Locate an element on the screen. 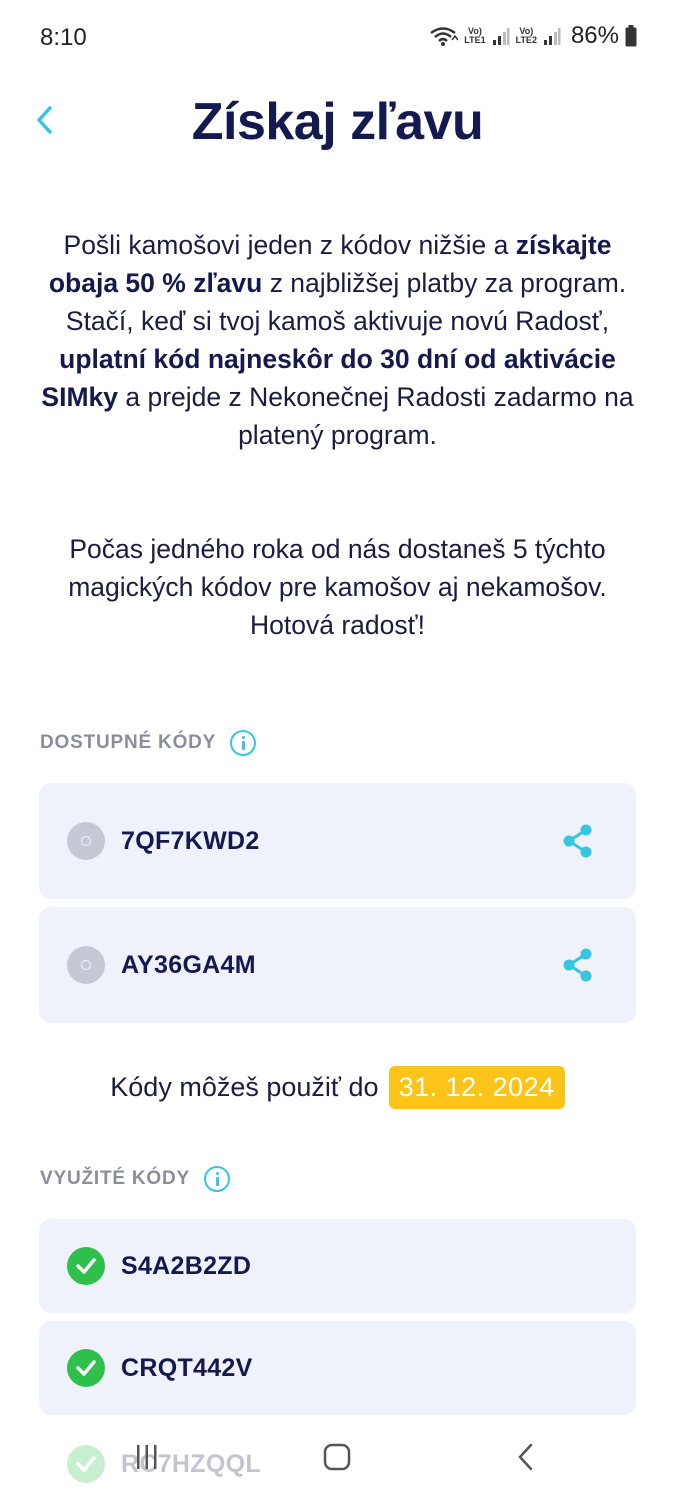 The image size is (675, 1500). sim2-lte-label: LTE2 is located at coordinates (526, 40).